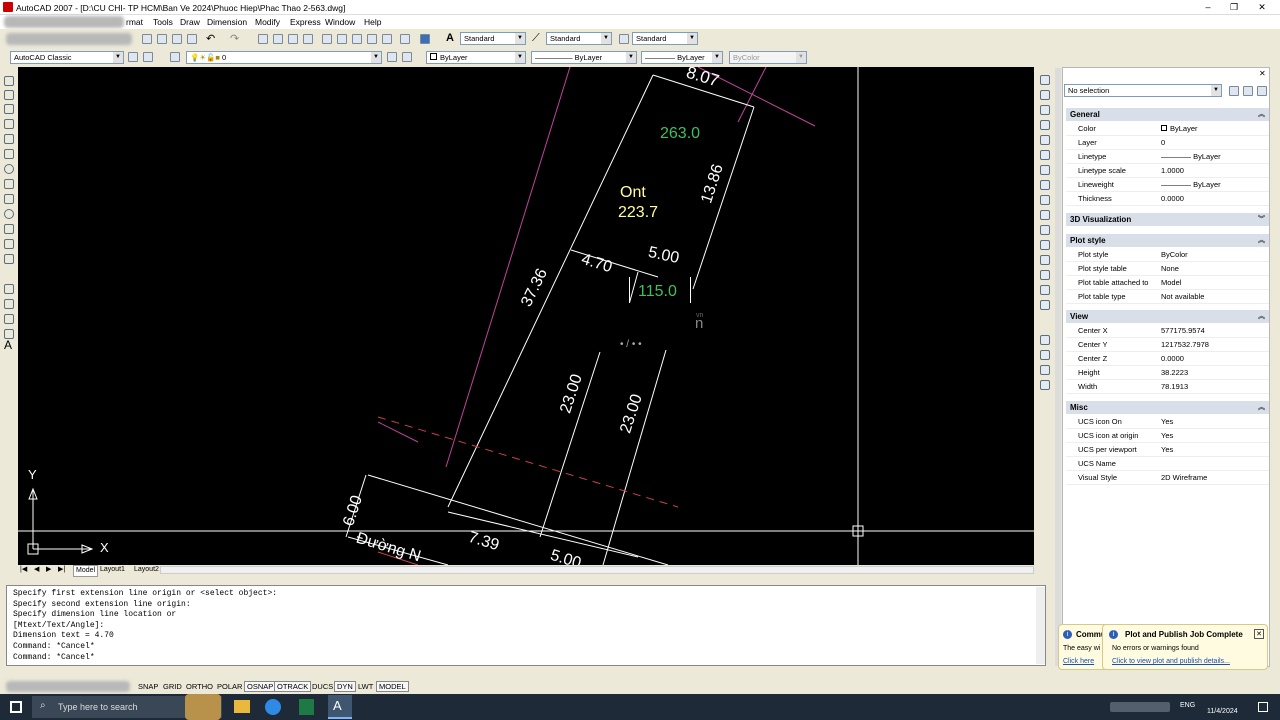 The width and height of the screenshot is (1280, 720). Describe the element at coordinates (493, 38) in the screenshot. I see `text-style-select: Standard ▼` at that location.